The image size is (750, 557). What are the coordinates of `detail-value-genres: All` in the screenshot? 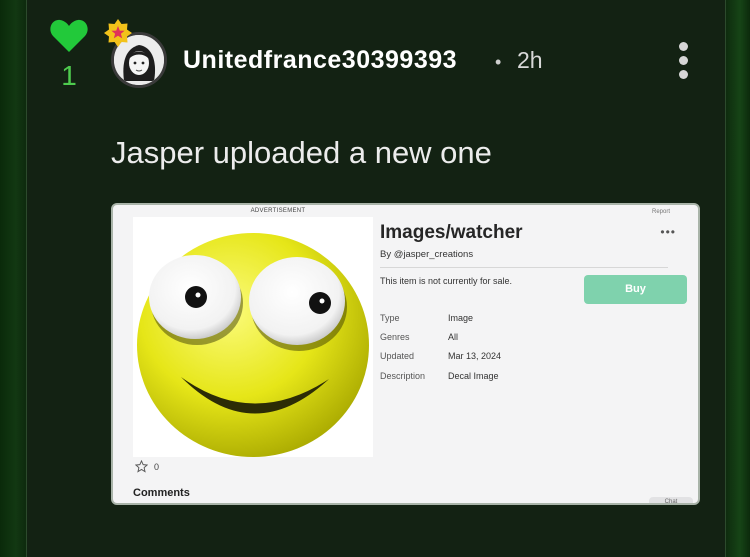 It's located at (453, 337).